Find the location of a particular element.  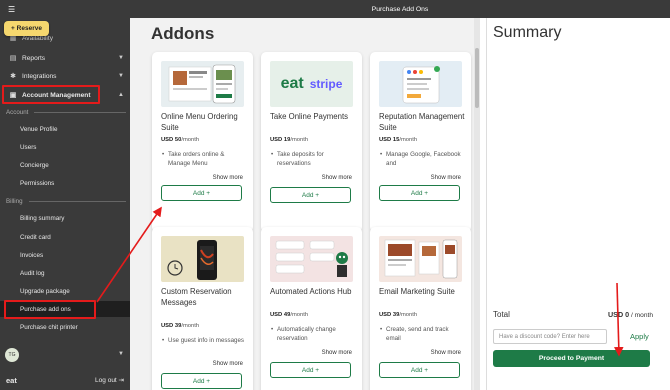

sidebar-item-concierge: Concierge is located at coordinates (65, 165).